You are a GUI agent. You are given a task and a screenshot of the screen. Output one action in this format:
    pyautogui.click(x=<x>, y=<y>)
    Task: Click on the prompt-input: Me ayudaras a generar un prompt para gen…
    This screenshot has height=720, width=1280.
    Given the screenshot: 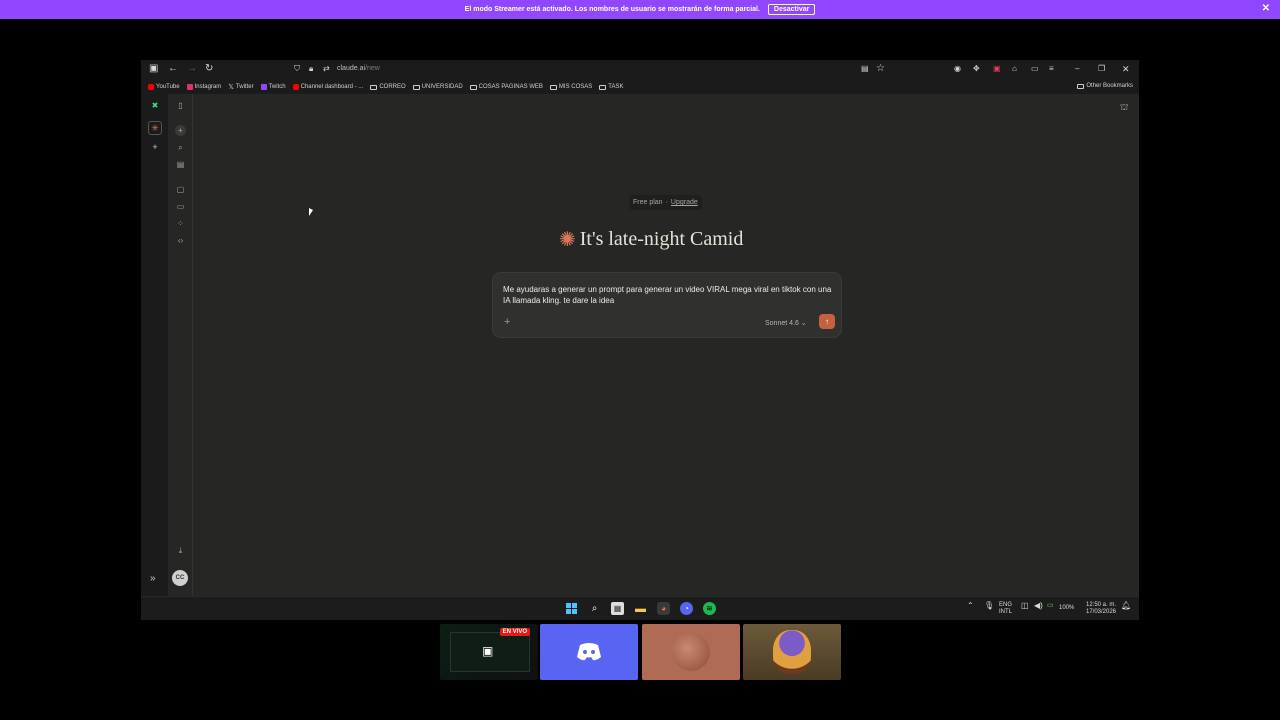 What is the action you would take?
    pyautogui.click(x=668, y=295)
    